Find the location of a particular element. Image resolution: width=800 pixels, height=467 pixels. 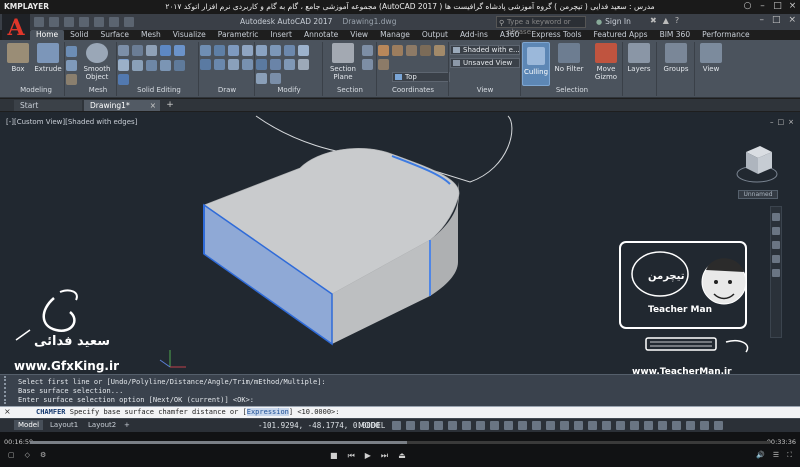

layout-tab-layout1: Layout1 is located at coordinates (64, 425).